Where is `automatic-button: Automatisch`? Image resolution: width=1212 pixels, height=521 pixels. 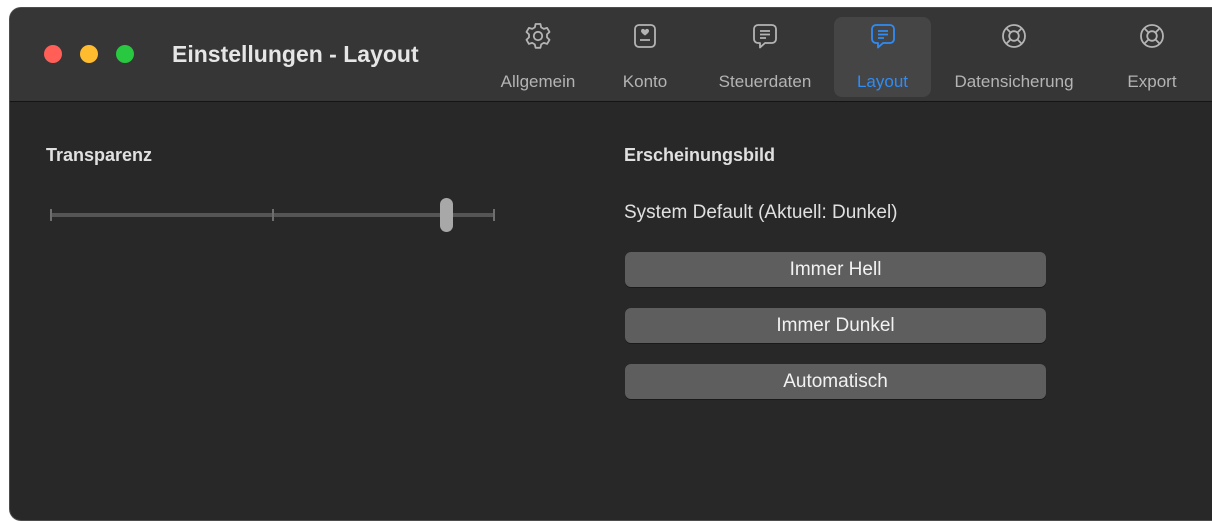 automatic-button: Automatisch is located at coordinates (835, 381).